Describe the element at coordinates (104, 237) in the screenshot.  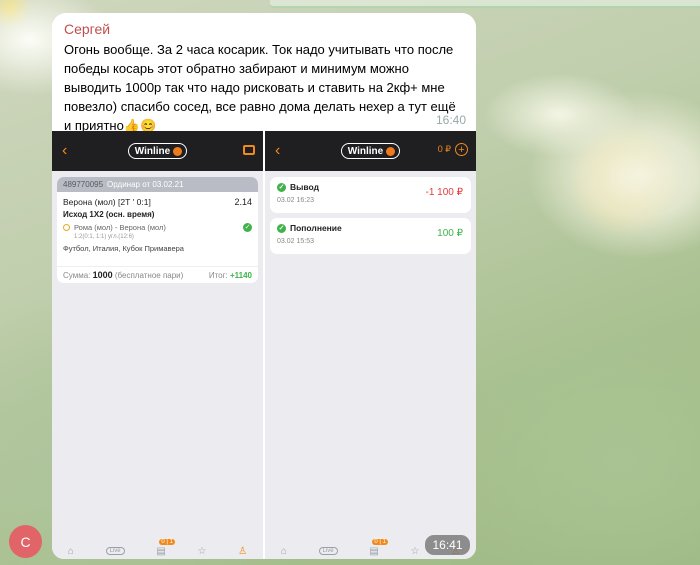
I see `bet-score: 1:2(0:1, 1:1) угл.(12:6)` at that location.